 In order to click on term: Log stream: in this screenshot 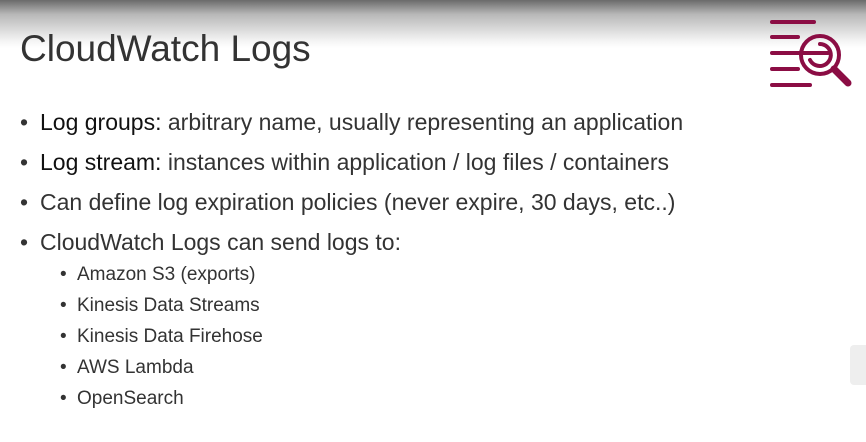, I will do `click(101, 162)`.